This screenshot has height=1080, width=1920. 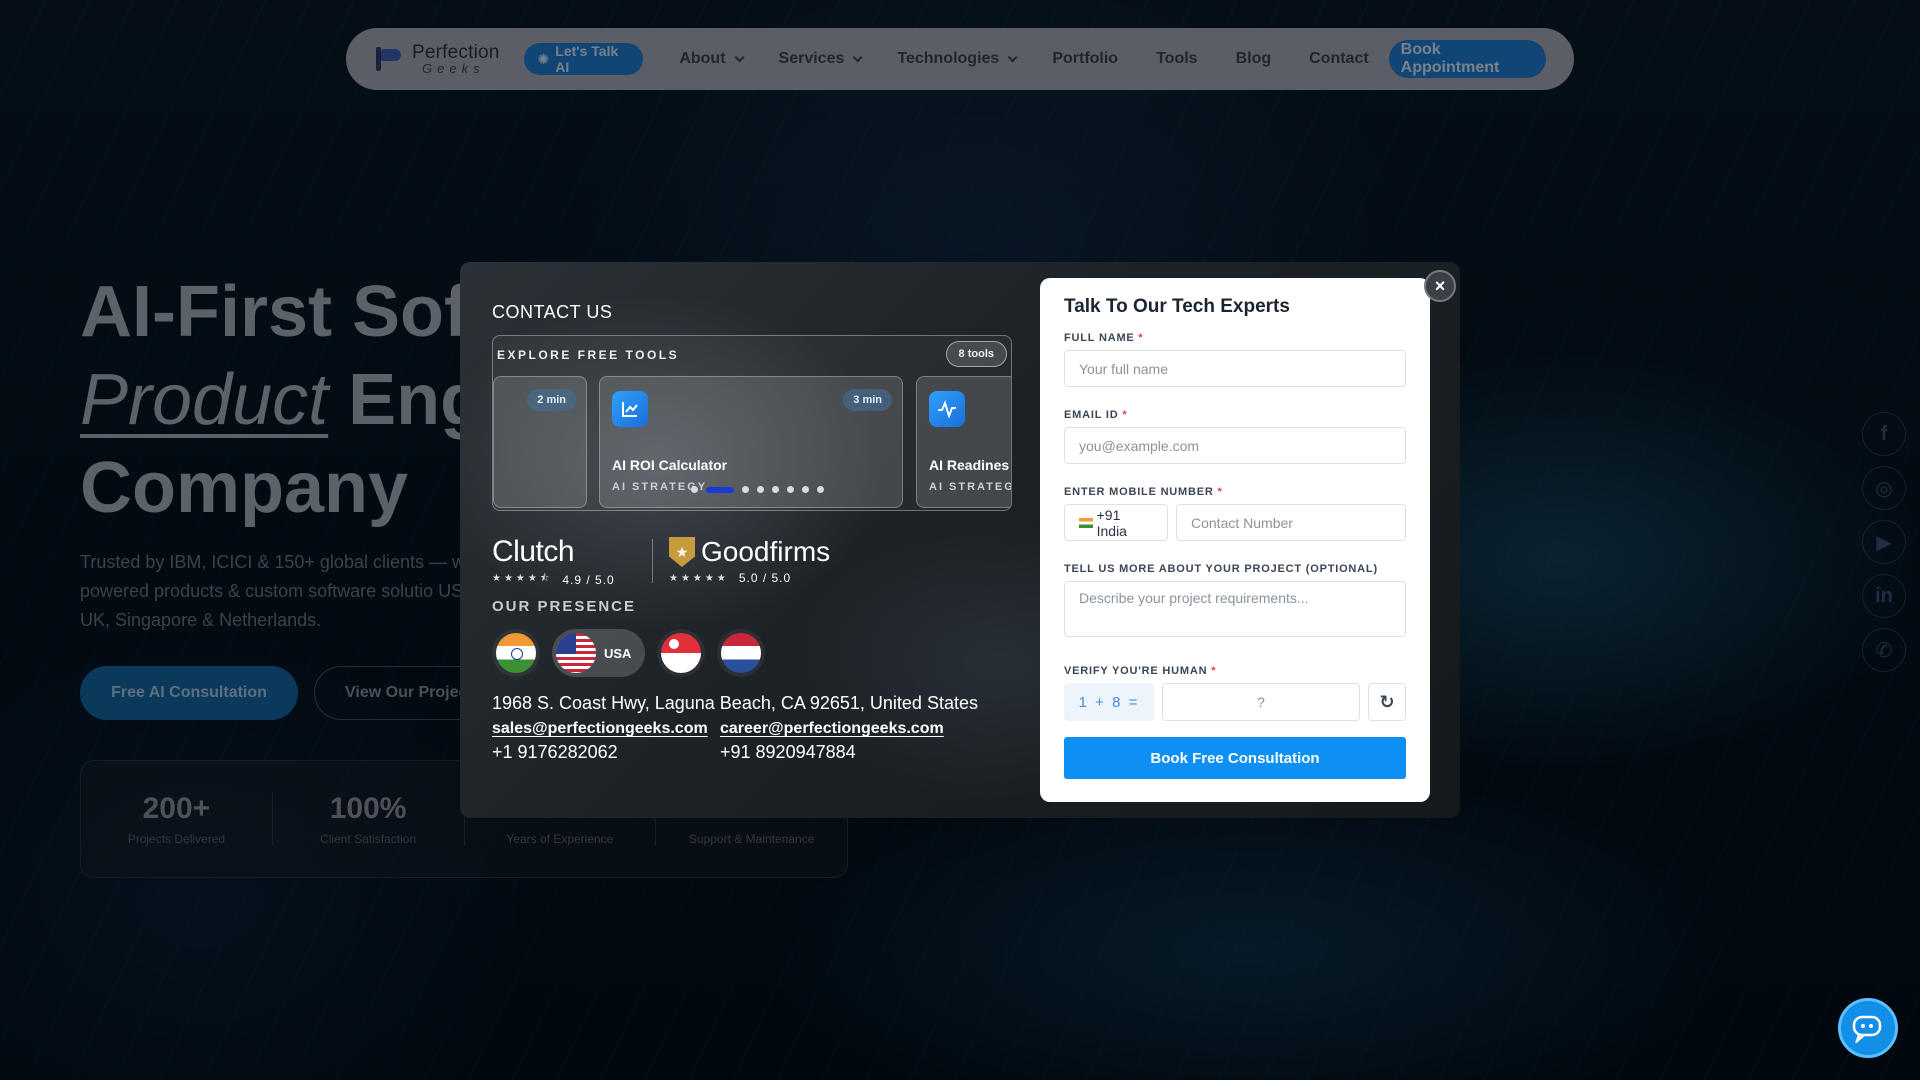 I want to click on sales-email-link: sales@perfectiongeeks.com, so click(x=606, y=729).